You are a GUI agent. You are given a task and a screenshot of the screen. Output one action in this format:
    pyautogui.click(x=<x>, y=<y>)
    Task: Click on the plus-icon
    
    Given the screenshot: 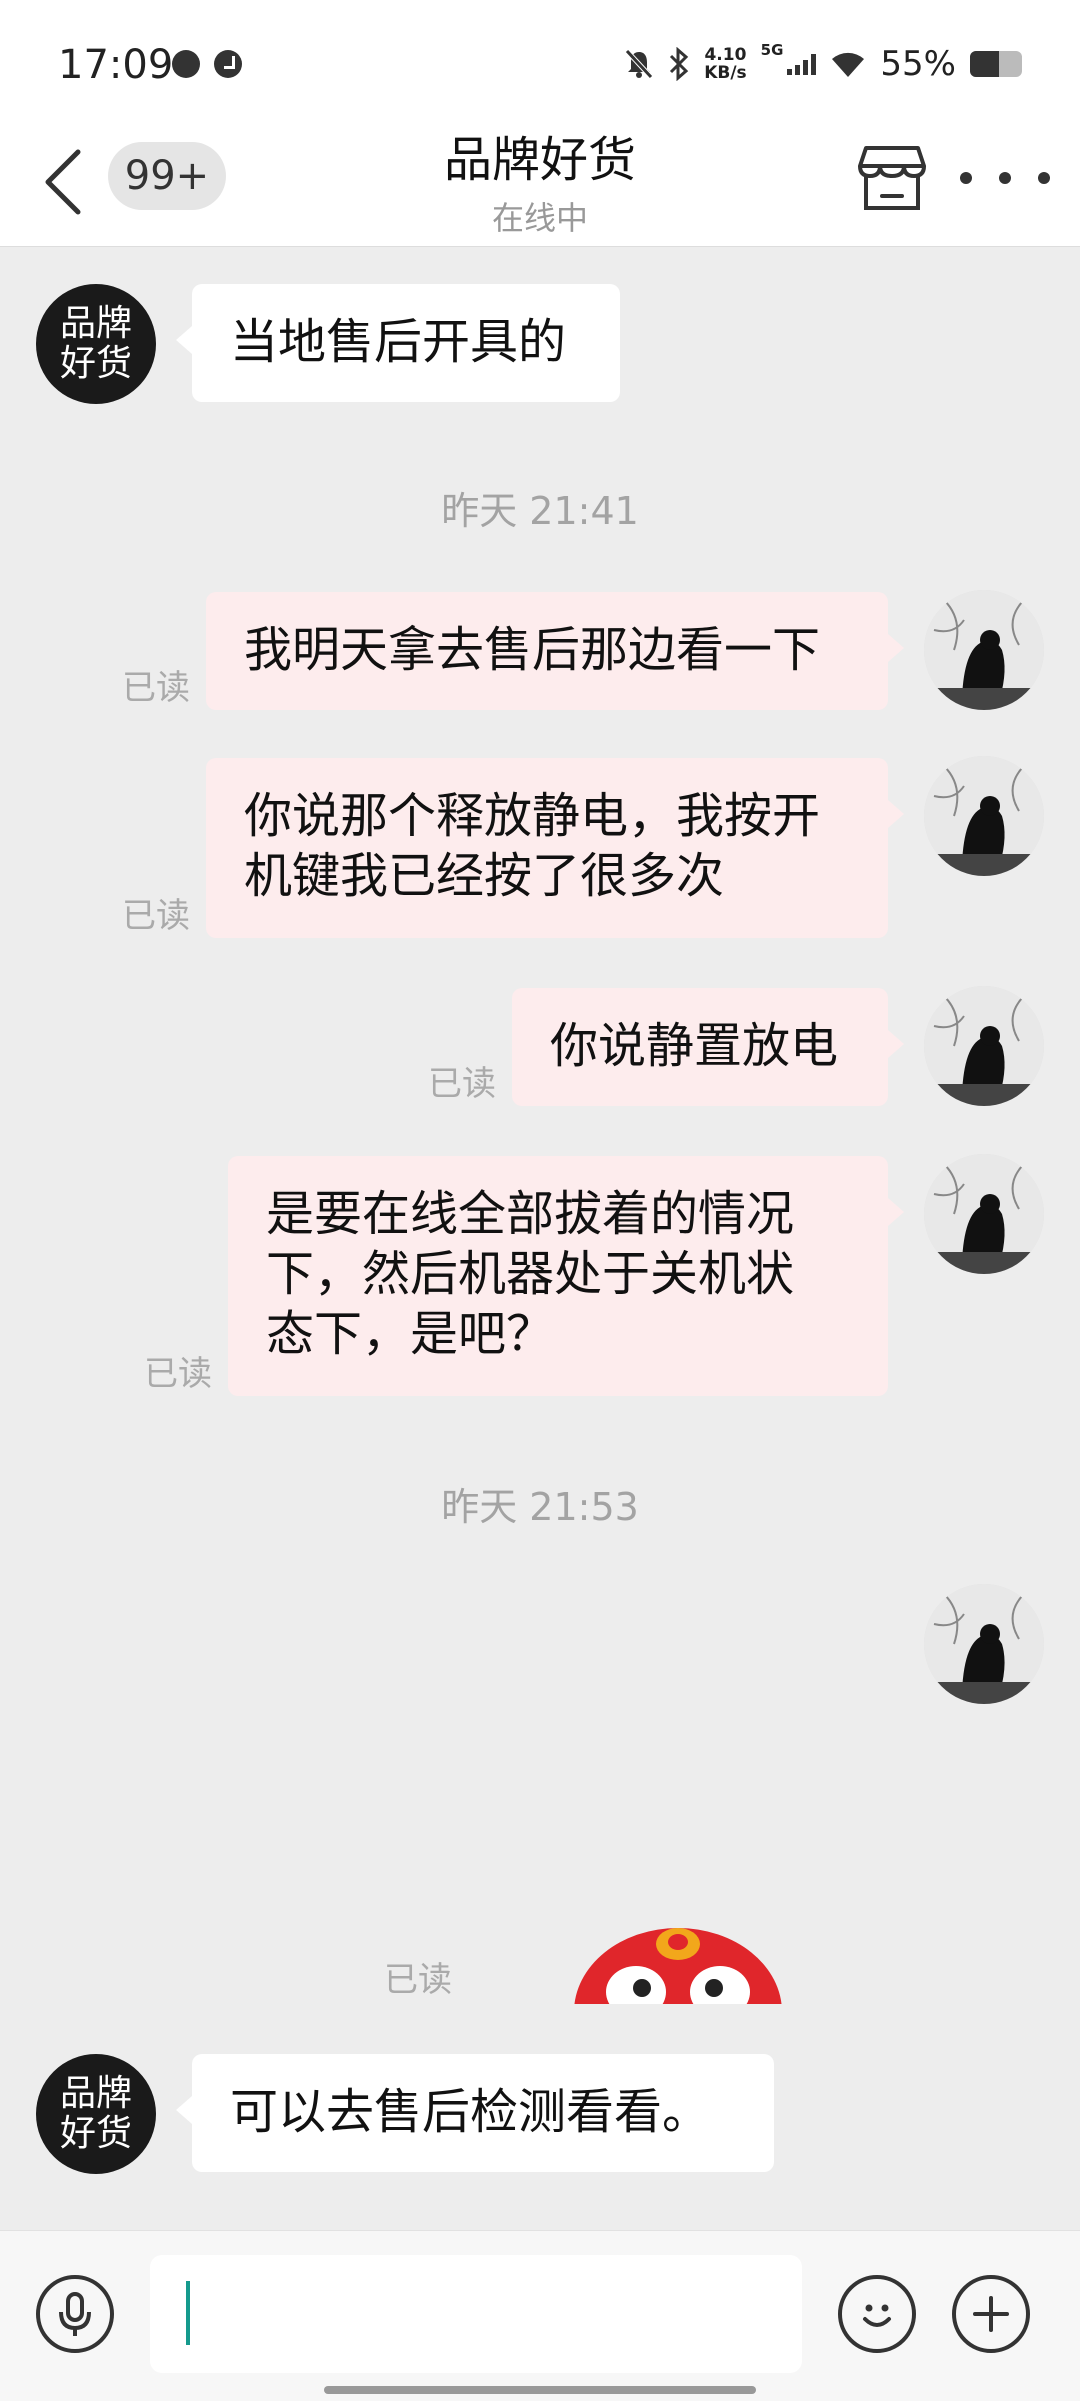 What is the action you would take?
    pyautogui.click(x=991, y=2314)
    